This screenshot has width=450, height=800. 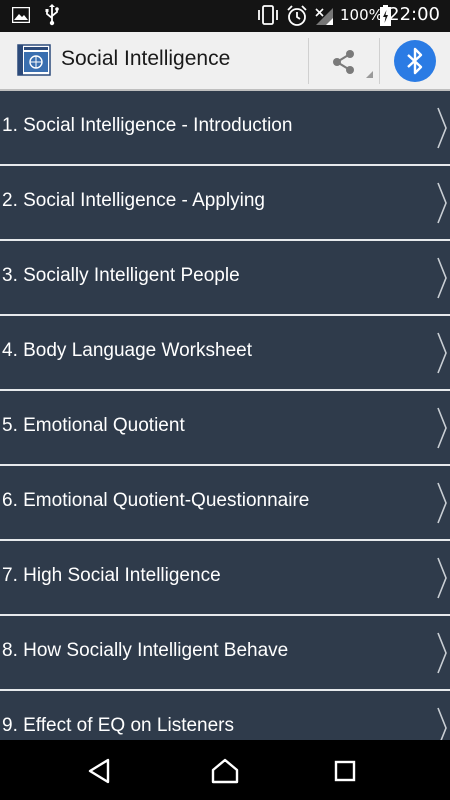 What do you see at coordinates (118, 725) in the screenshot?
I see `list-item-label: 9. Effect of EQ on Listeners` at bounding box center [118, 725].